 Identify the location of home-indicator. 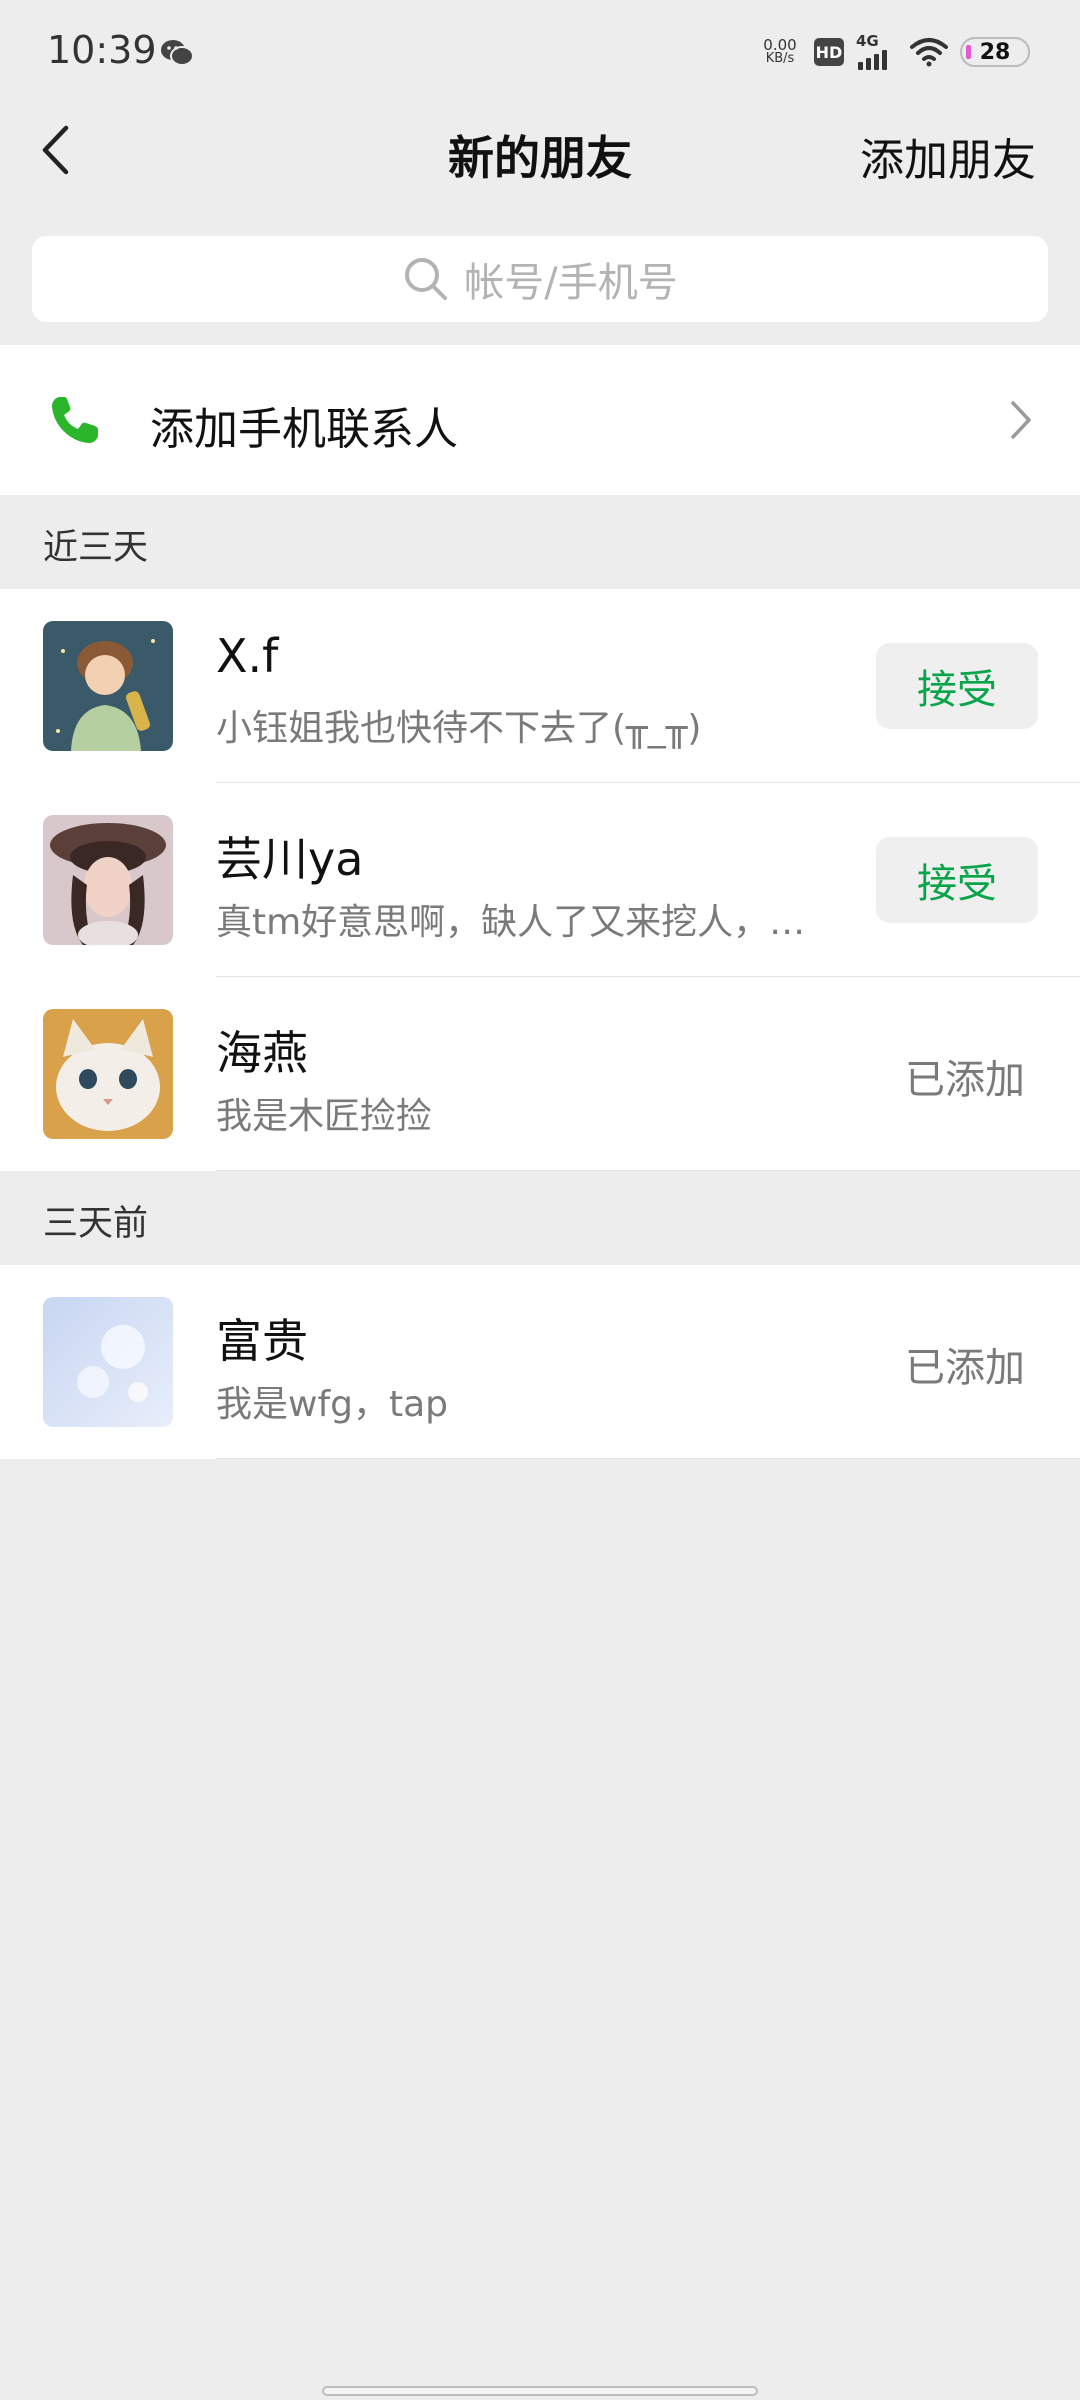
(540, 2391).